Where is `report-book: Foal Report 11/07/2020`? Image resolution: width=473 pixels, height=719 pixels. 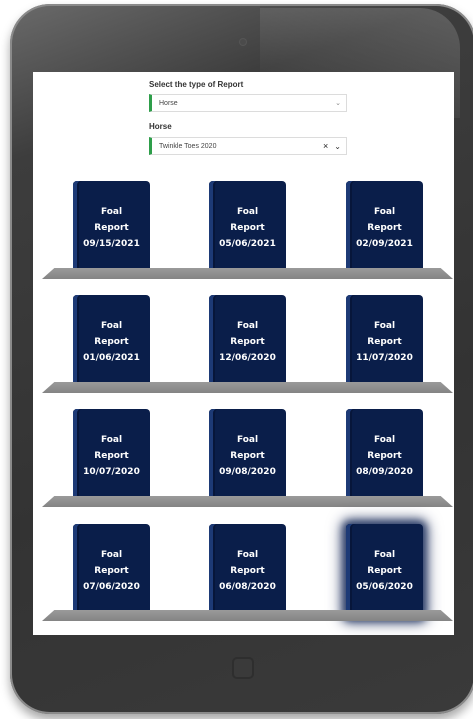
report-book: Foal Report 11/07/2020 is located at coordinates (384, 342).